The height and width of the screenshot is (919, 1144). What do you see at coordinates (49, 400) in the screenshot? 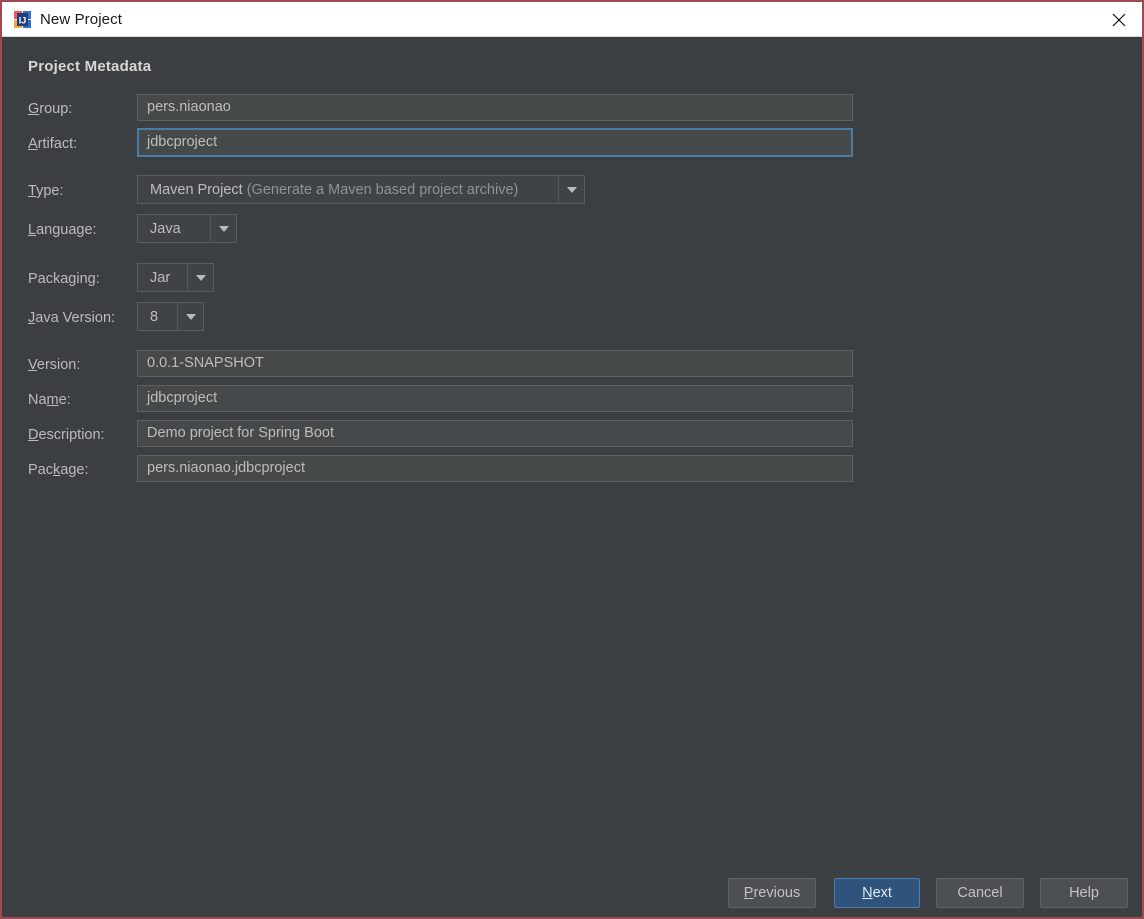
I see `label-project-name: Name:` at bounding box center [49, 400].